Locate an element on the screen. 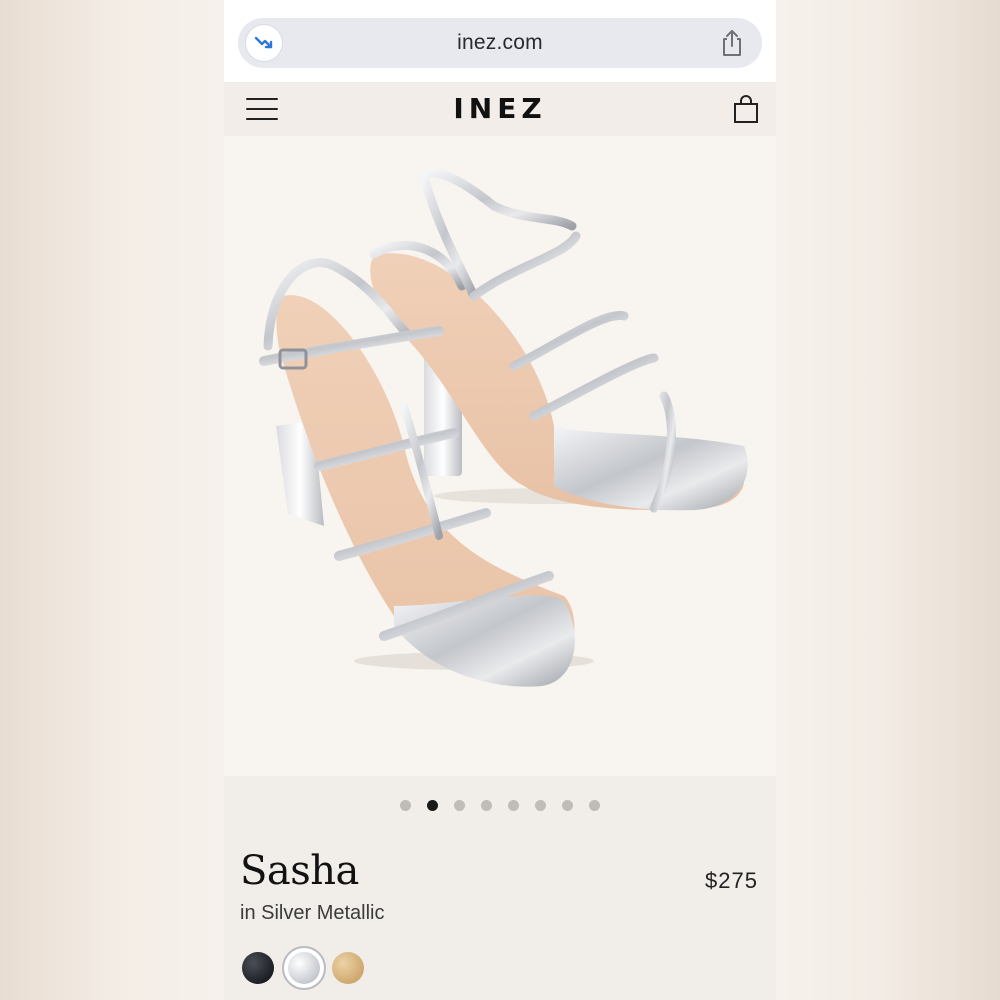 This screenshot has height=1000, width=1000. swatch-silver is located at coordinates (304, 968).